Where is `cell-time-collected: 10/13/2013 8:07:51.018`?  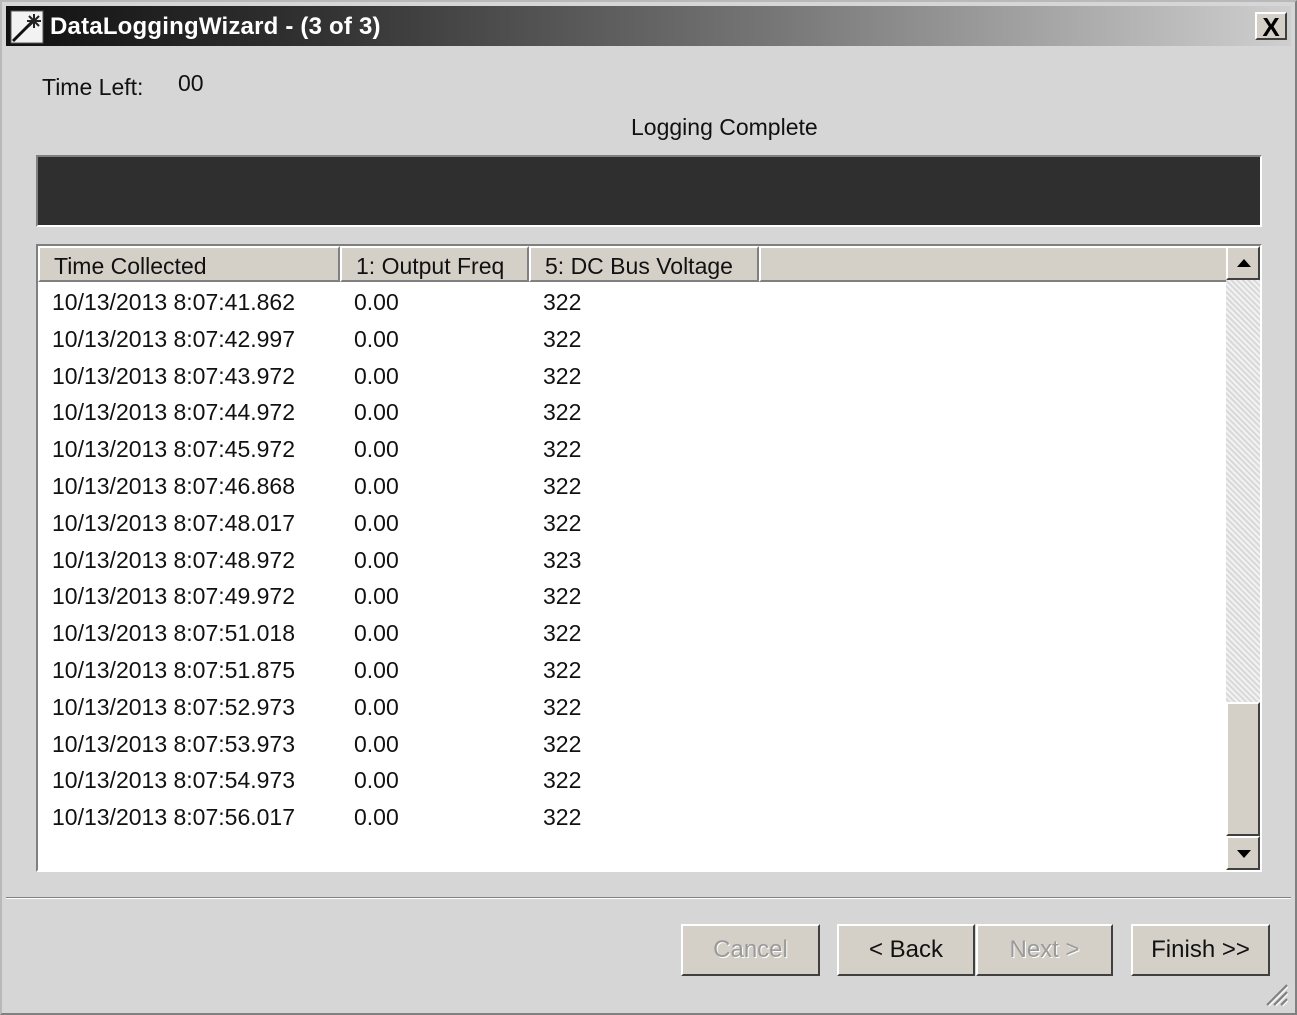 cell-time-collected: 10/13/2013 8:07:51.018 is located at coordinates (174, 633).